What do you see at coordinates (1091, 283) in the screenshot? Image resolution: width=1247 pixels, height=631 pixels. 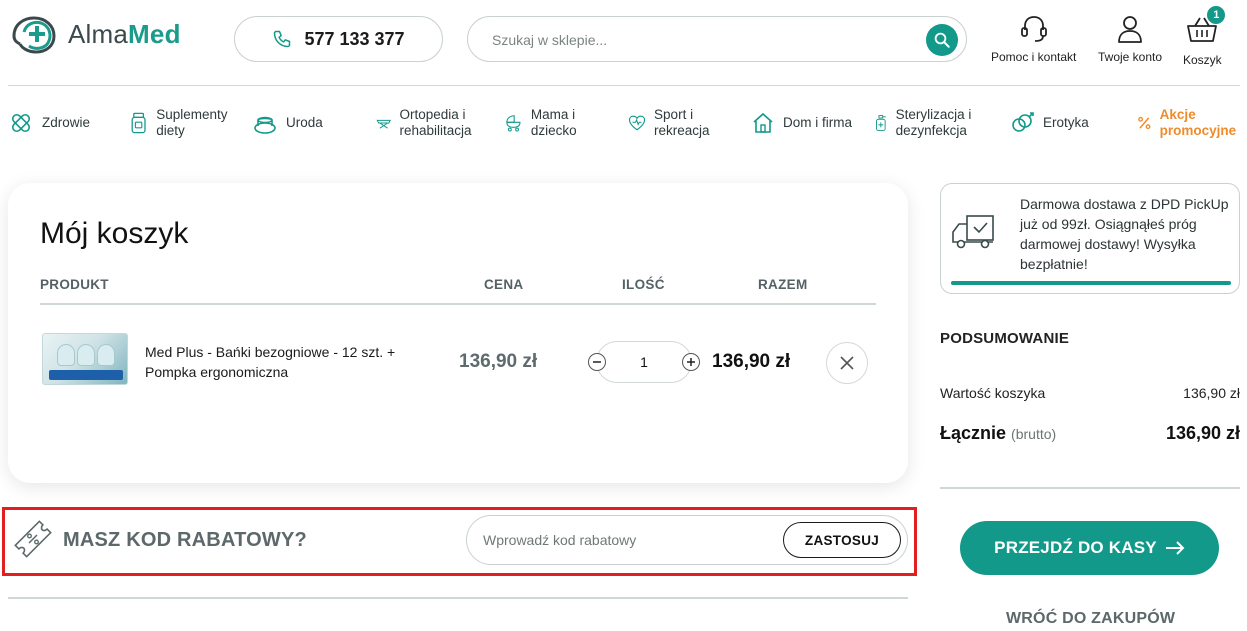 I see `free-shipping-progress` at bounding box center [1091, 283].